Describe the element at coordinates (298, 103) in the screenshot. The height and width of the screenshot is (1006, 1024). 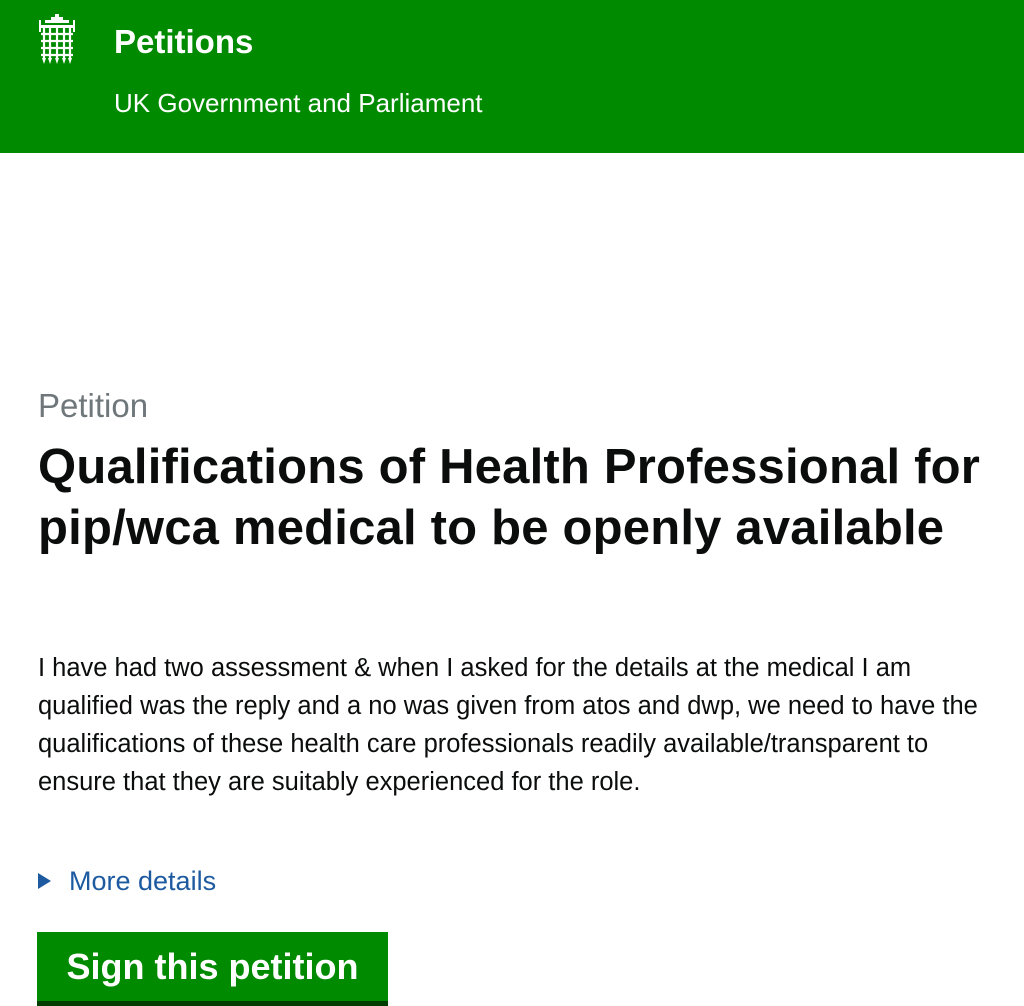
I see `site-subtitle: UK Government and Parliament` at that location.